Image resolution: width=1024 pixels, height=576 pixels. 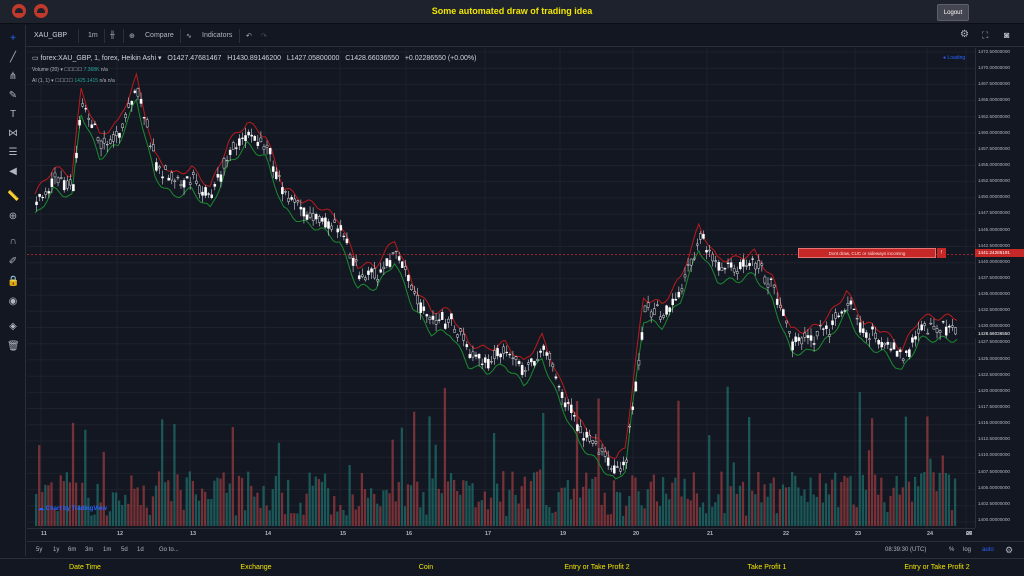 I want to click on ruler-icon: 📏, so click(x=13, y=197).